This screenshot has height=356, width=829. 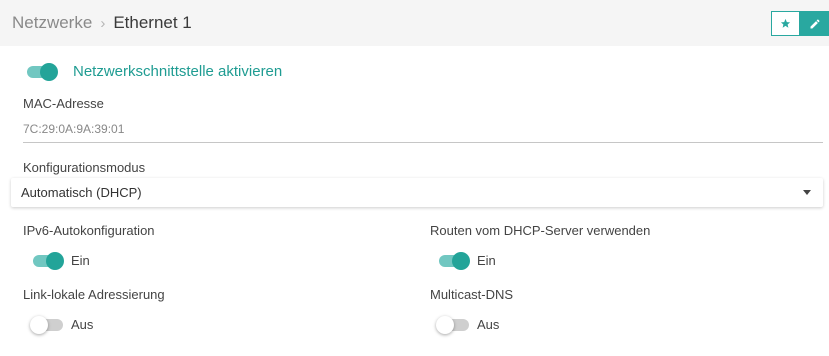 What do you see at coordinates (63, 103) in the screenshot?
I see `mac-address-label: MAC-Adresse` at bounding box center [63, 103].